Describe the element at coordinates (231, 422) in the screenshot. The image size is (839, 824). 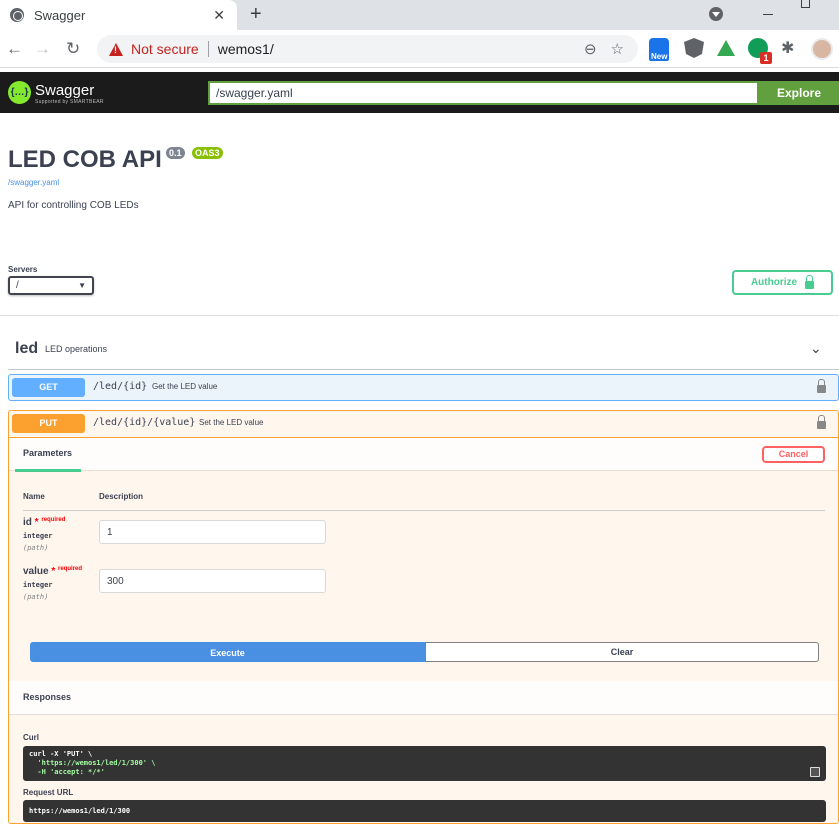
I see `operation-summary: Set the LED value` at that location.